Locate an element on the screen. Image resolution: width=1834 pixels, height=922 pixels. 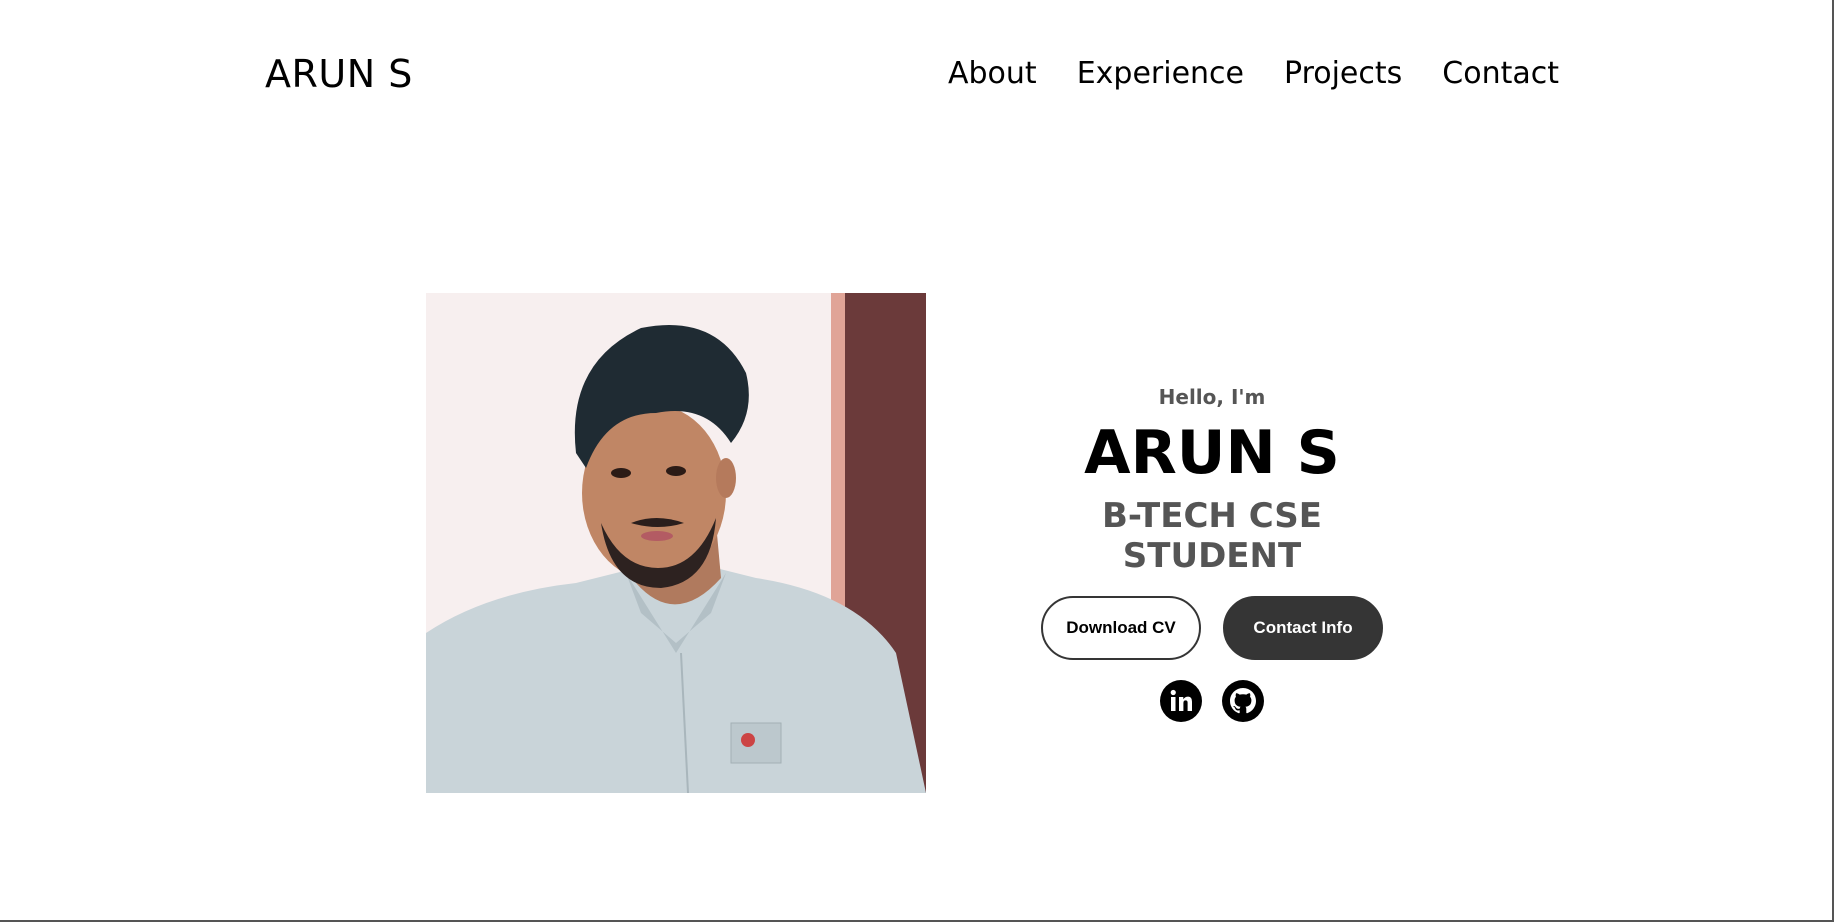
linkedin-icon is located at coordinates (1181, 701).